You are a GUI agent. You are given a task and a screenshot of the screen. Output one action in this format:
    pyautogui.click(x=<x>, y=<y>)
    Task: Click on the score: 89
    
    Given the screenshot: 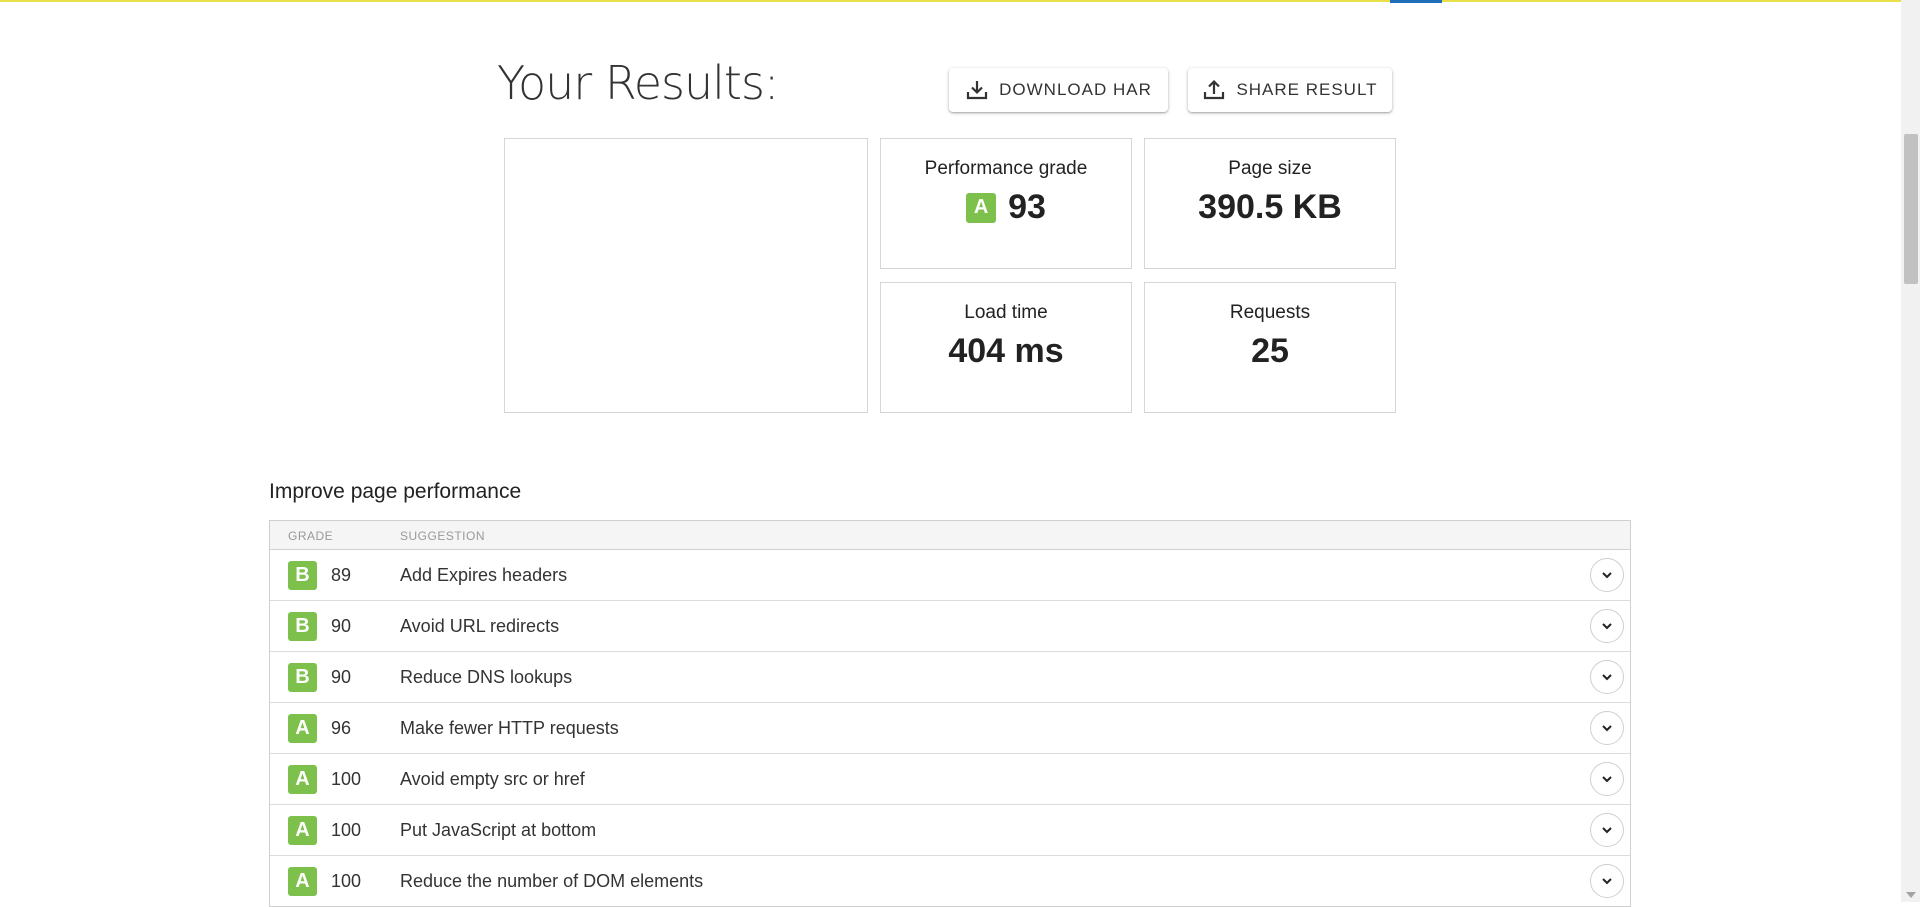 What is the action you would take?
    pyautogui.click(x=341, y=574)
    